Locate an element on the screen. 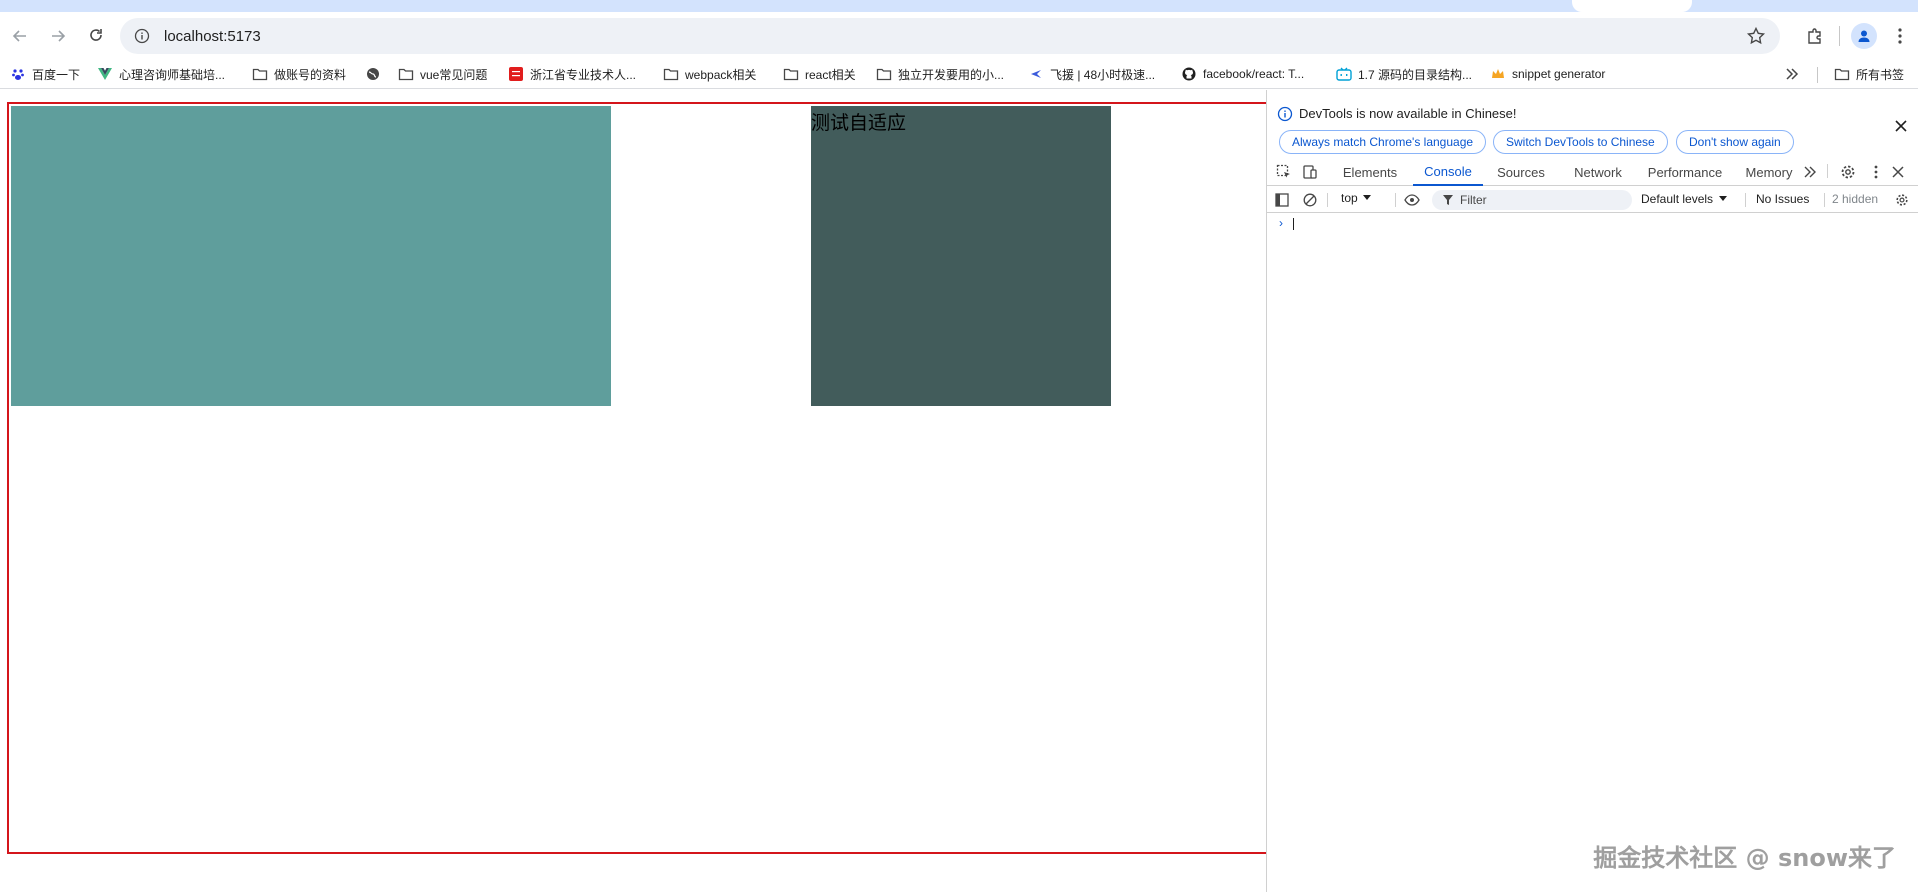 The image size is (1918, 892). url-text: localhost:5173 is located at coordinates (212, 36).